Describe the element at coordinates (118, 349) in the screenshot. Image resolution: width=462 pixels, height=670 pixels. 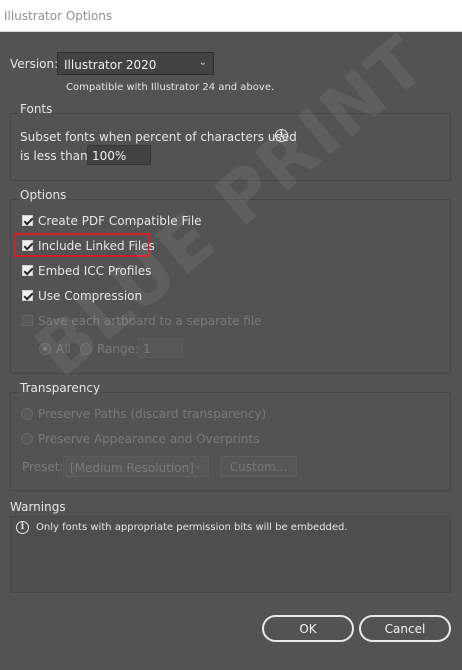
I see `range-radio-label: Range:` at that location.